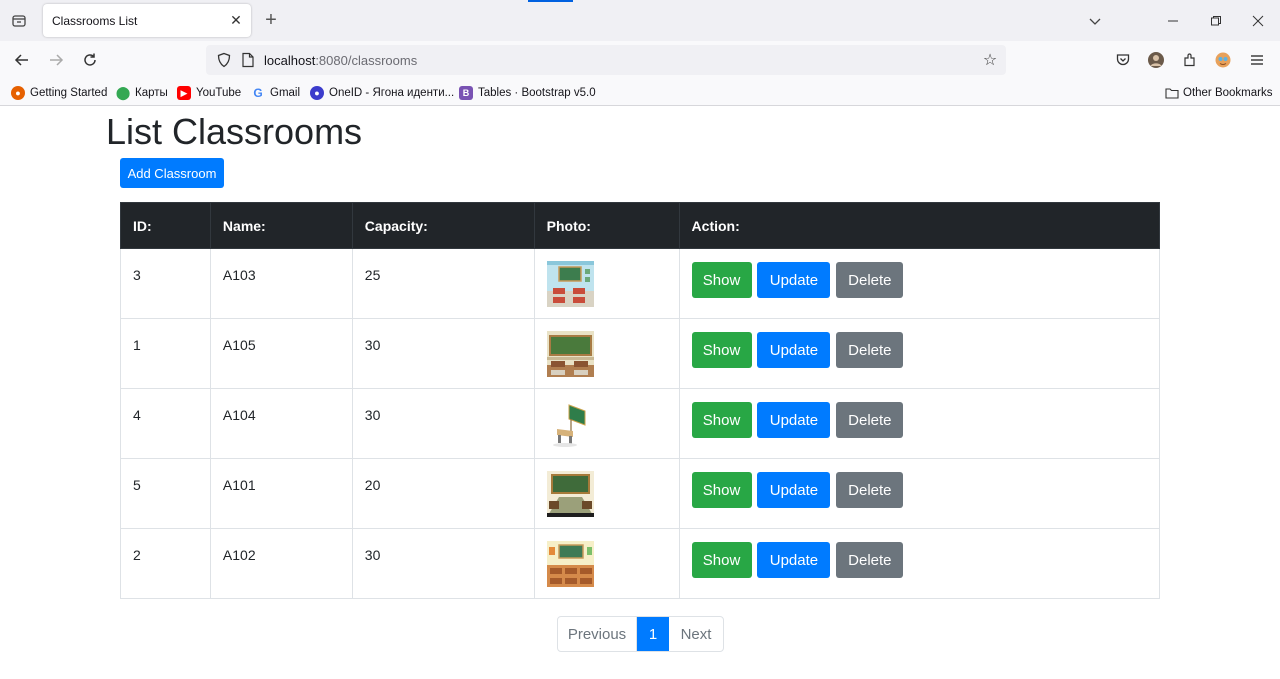 This screenshot has width=1280, height=679. Describe the element at coordinates (281, 493) in the screenshot. I see `cell-name: A101` at that location.